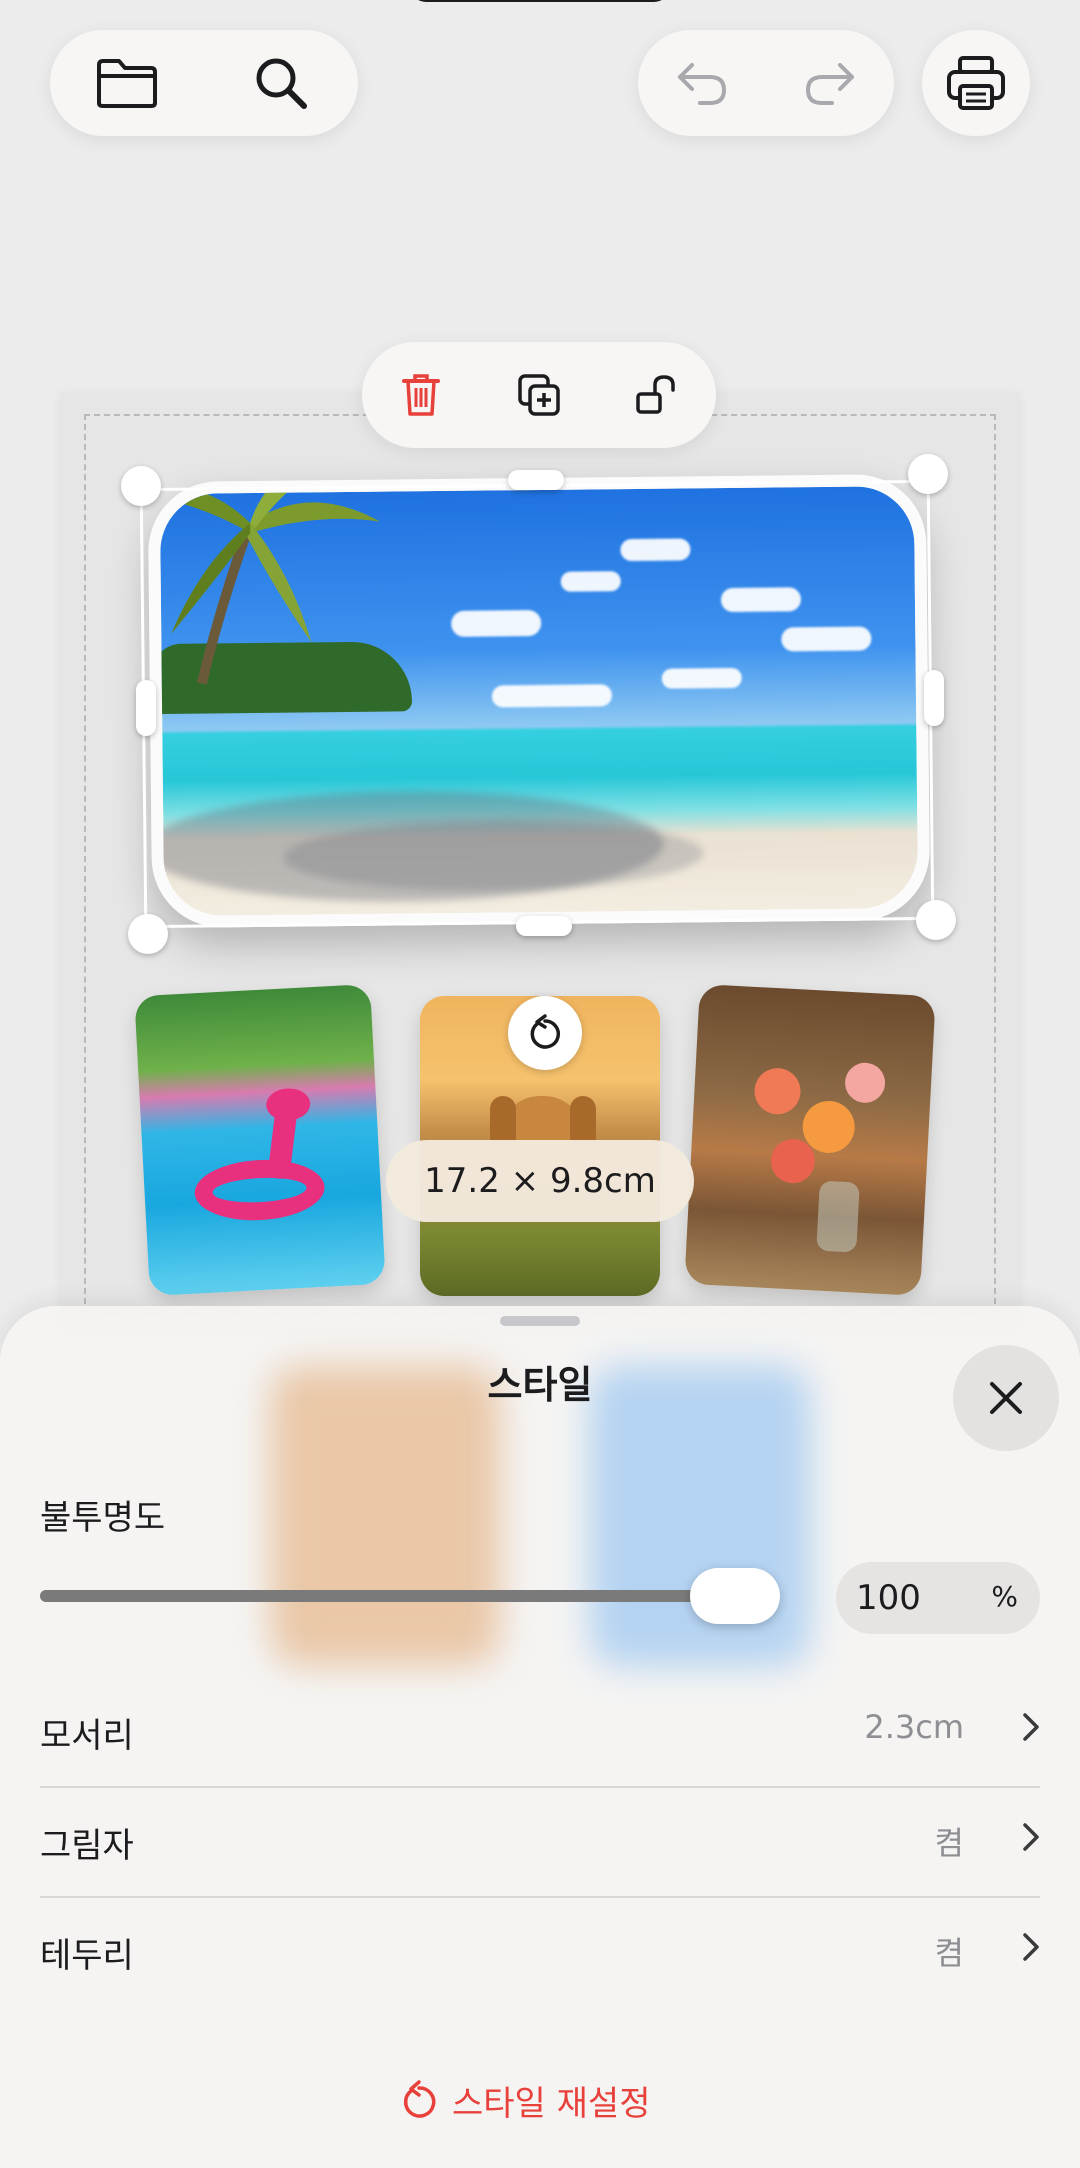  What do you see at coordinates (928, 474) in the screenshot?
I see `resize-handle-top-right` at bounding box center [928, 474].